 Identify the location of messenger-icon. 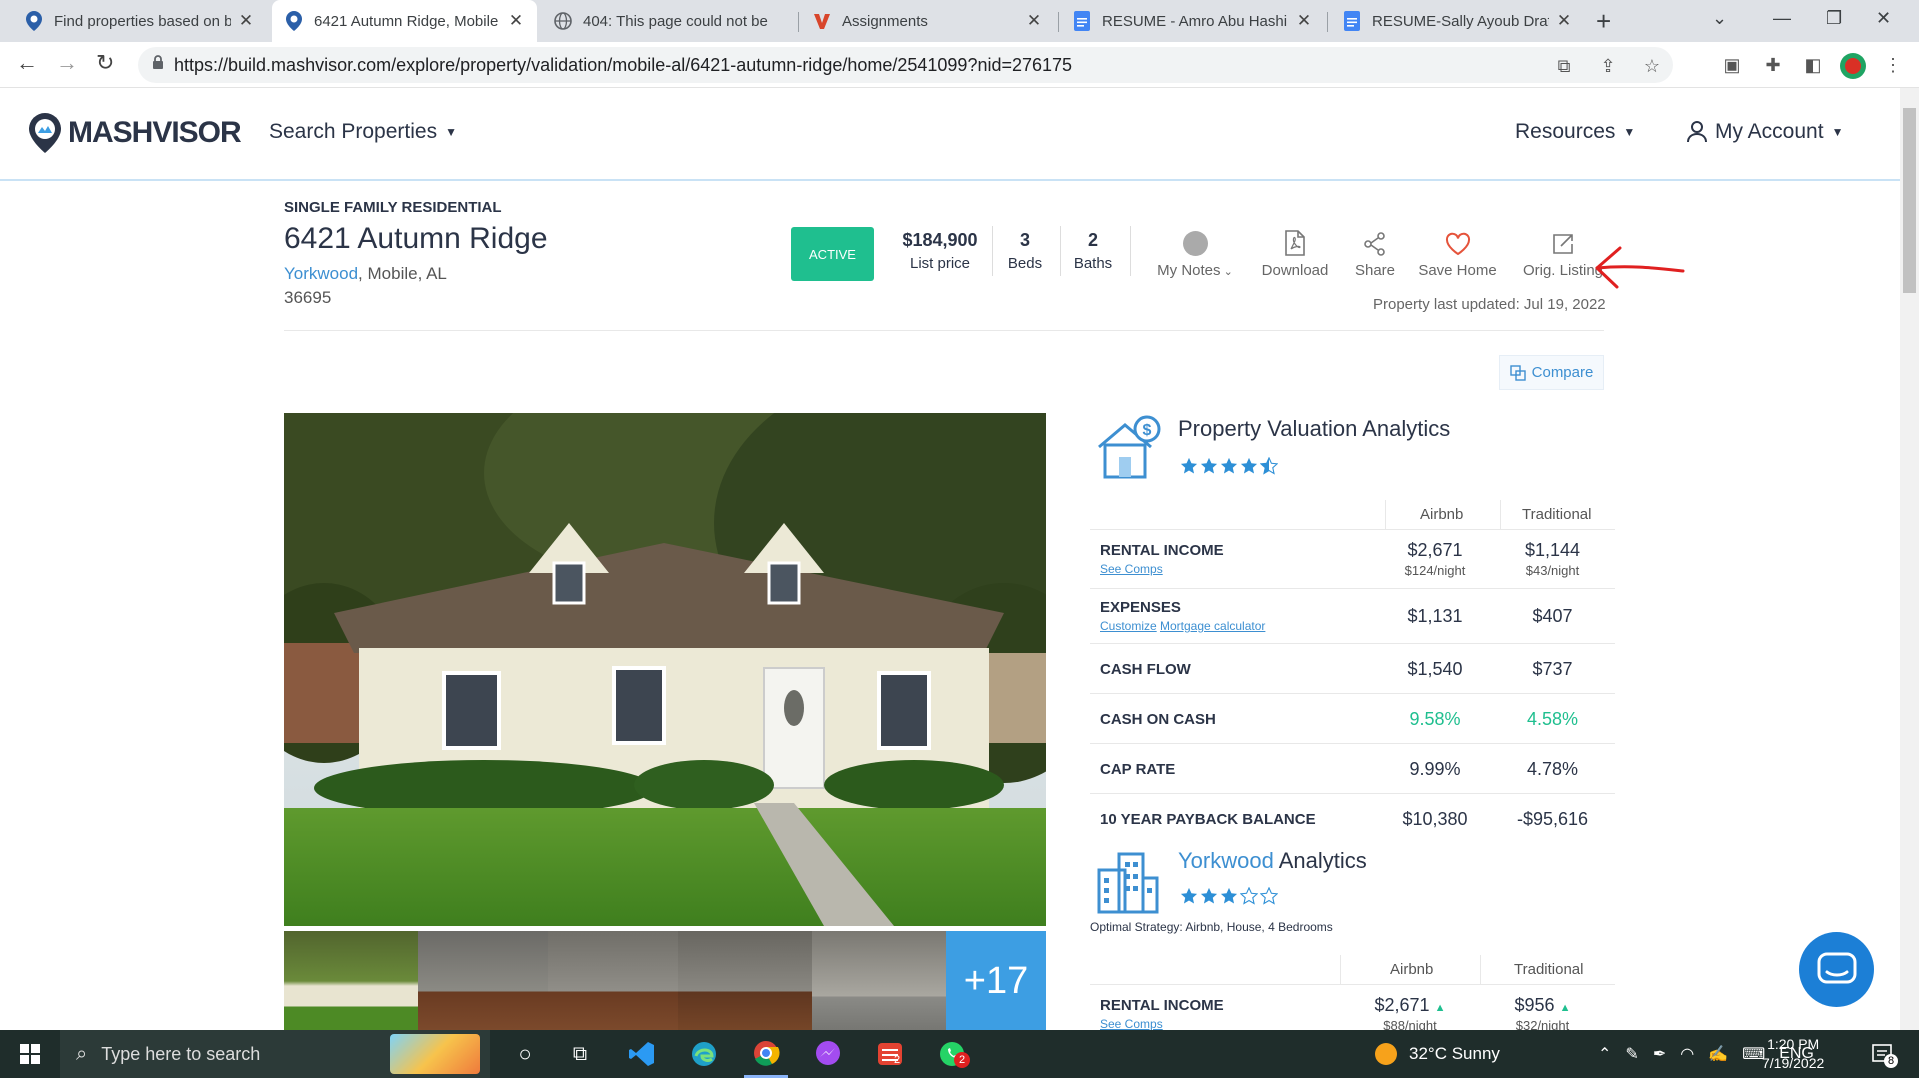
(828, 1054).